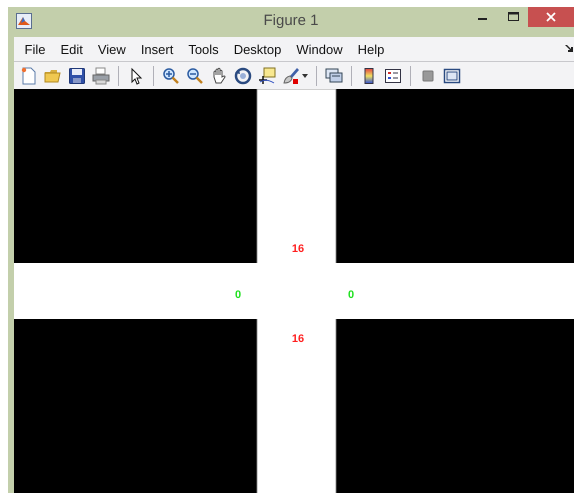  Describe the element at coordinates (452, 75) in the screenshot. I see `show-panel-icon` at that location.